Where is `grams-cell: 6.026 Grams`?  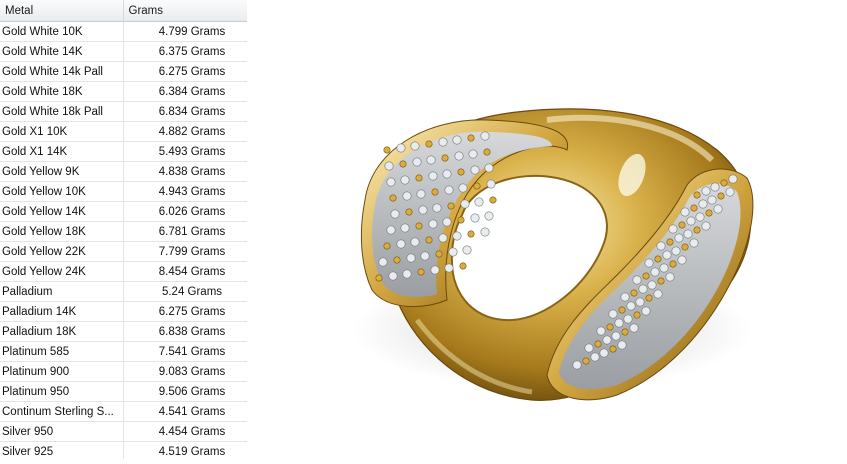 grams-cell: 6.026 Grams is located at coordinates (185, 211).